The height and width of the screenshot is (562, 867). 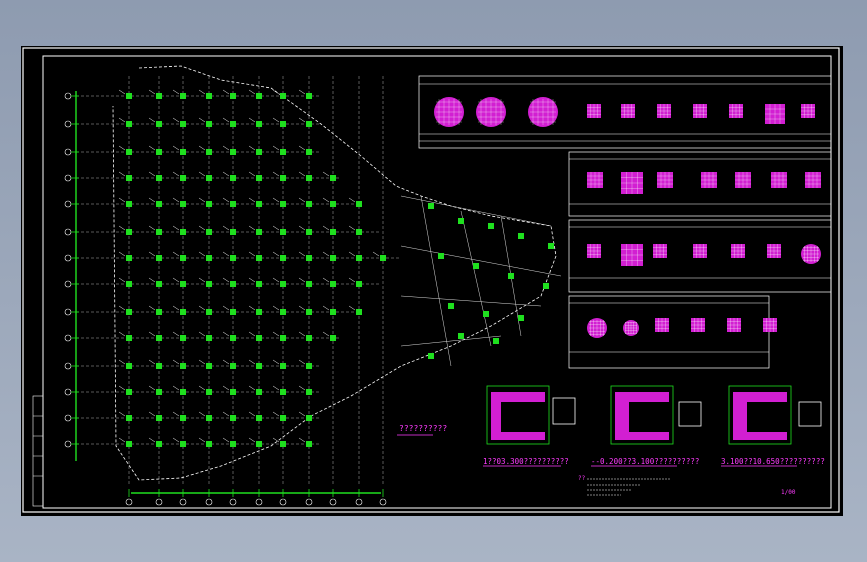 What do you see at coordinates (423, 428) in the screenshot?
I see `plan-caption: ??????????` at bounding box center [423, 428].